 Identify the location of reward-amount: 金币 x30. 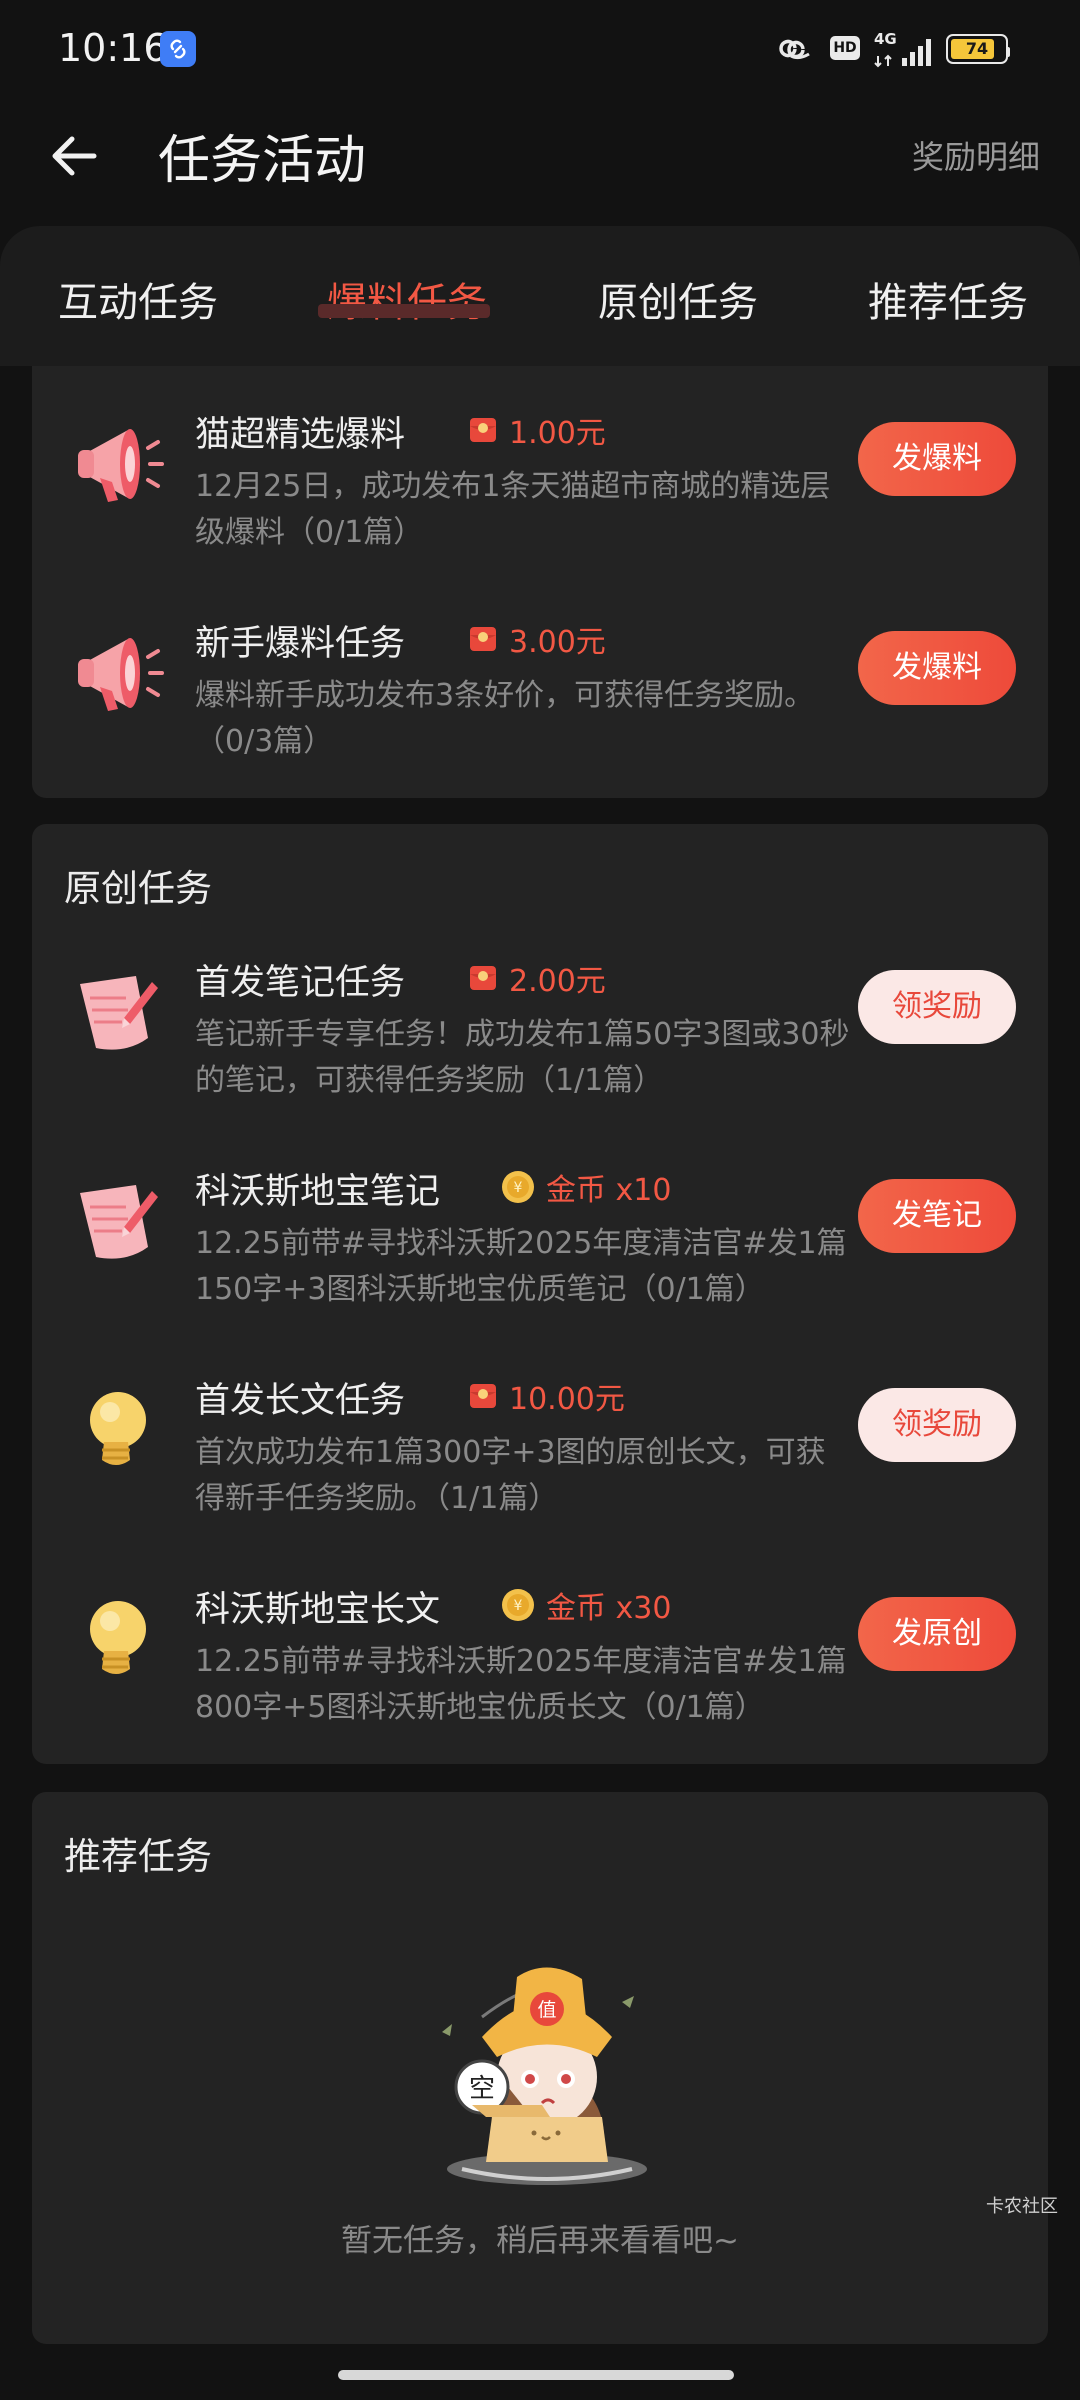
(609, 1608).